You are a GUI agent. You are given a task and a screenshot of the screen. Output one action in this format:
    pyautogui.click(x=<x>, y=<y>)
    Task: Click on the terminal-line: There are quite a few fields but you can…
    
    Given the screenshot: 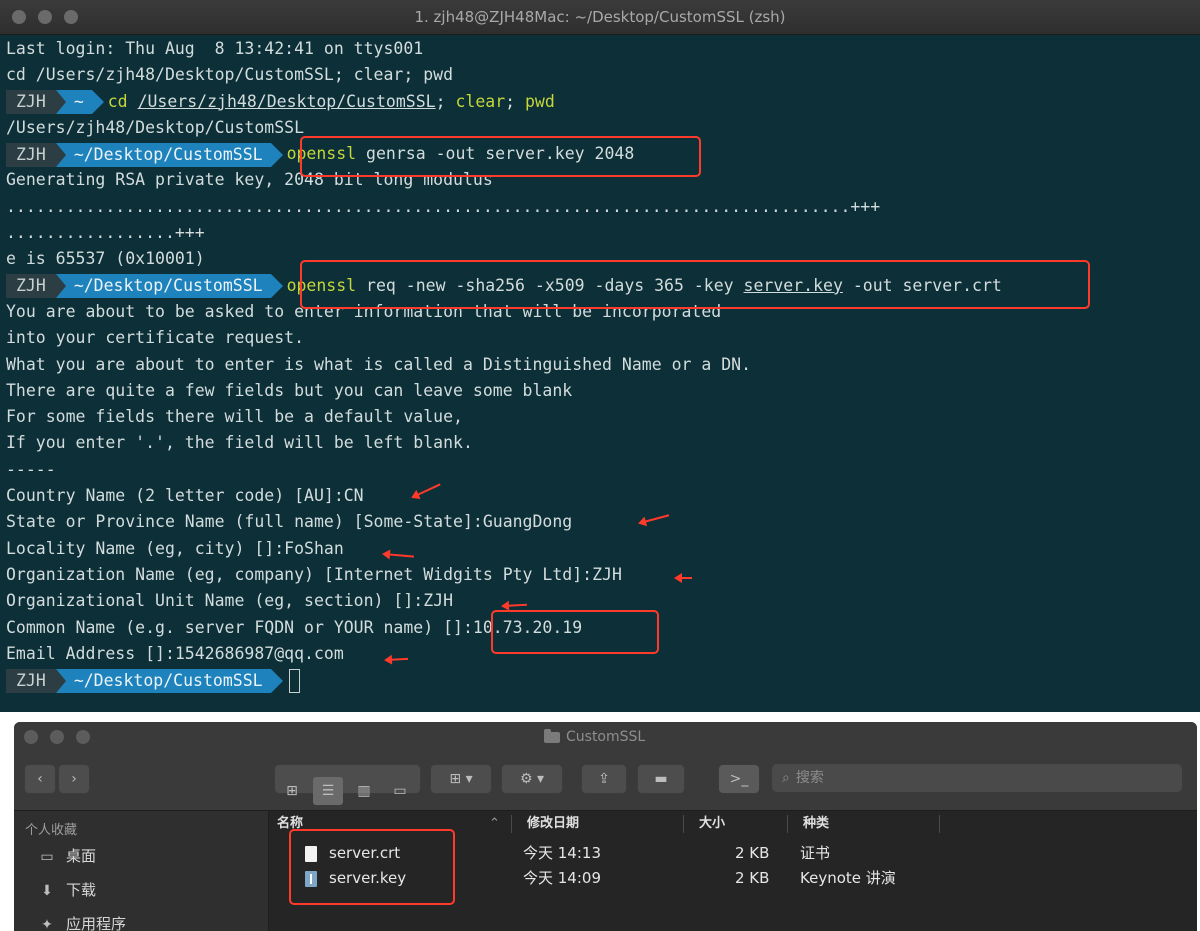 What is the action you would take?
    pyautogui.click(x=289, y=390)
    